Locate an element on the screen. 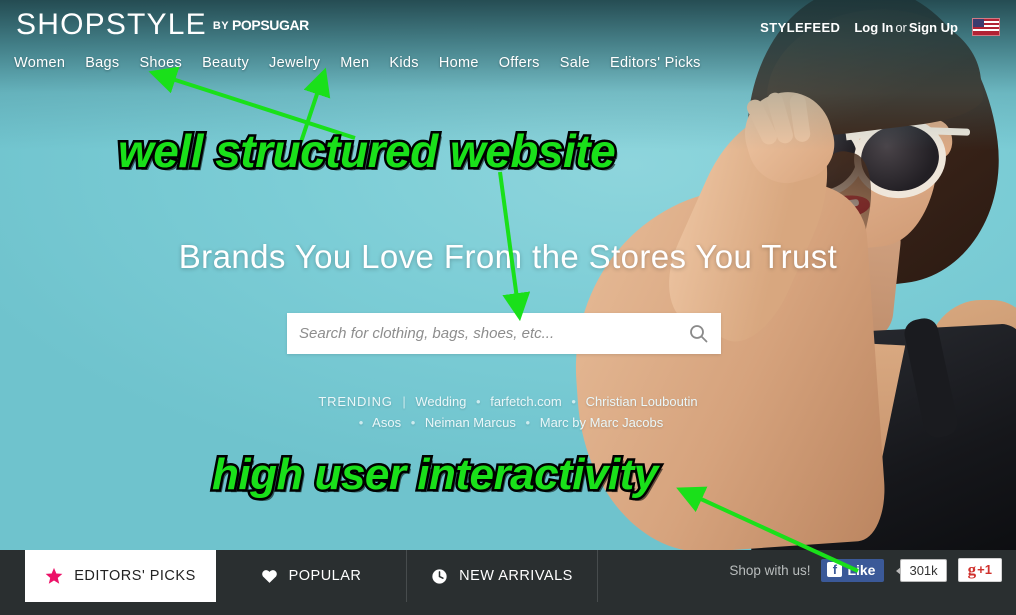 This screenshot has width=1016, height=615. search-button is located at coordinates (698, 333).